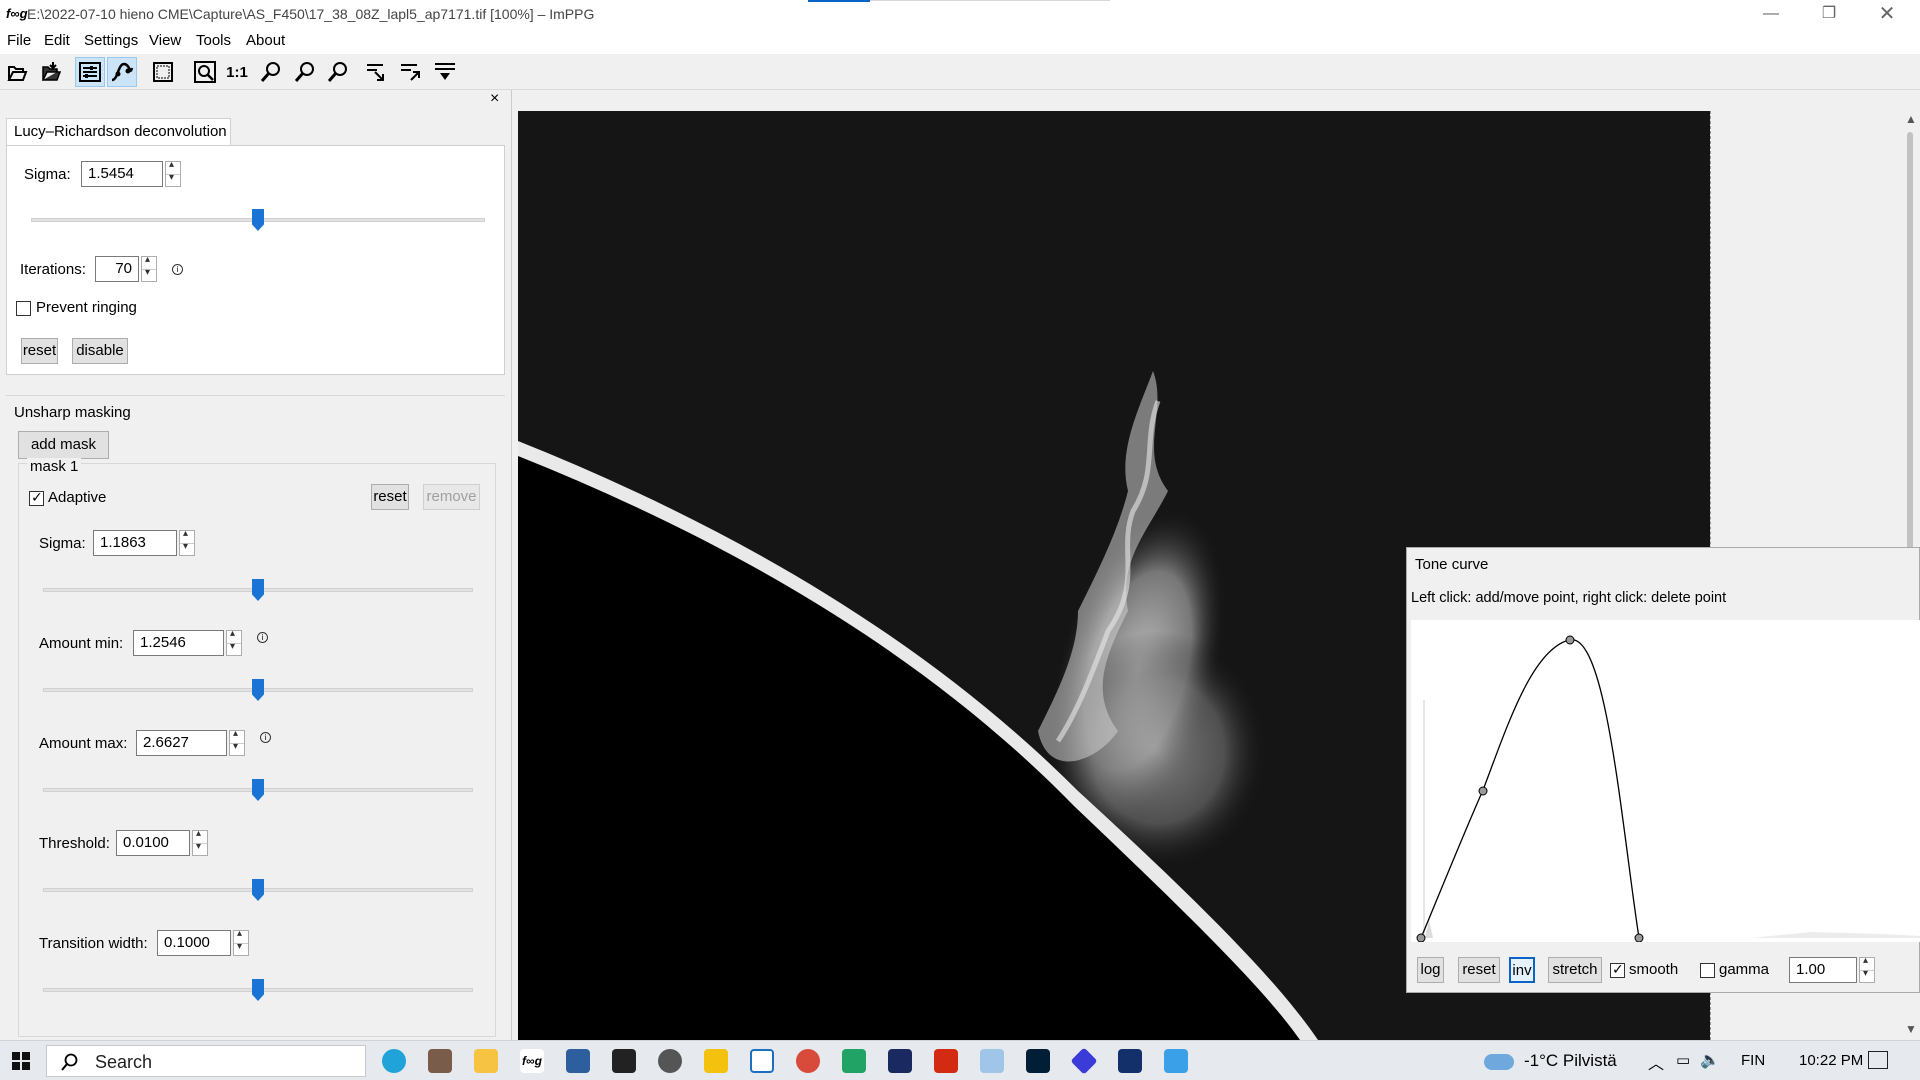  What do you see at coordinates (1499, 1062) in the screenshot?
I see `weather-cloud-icon` at bounding box center [1499, 1062].